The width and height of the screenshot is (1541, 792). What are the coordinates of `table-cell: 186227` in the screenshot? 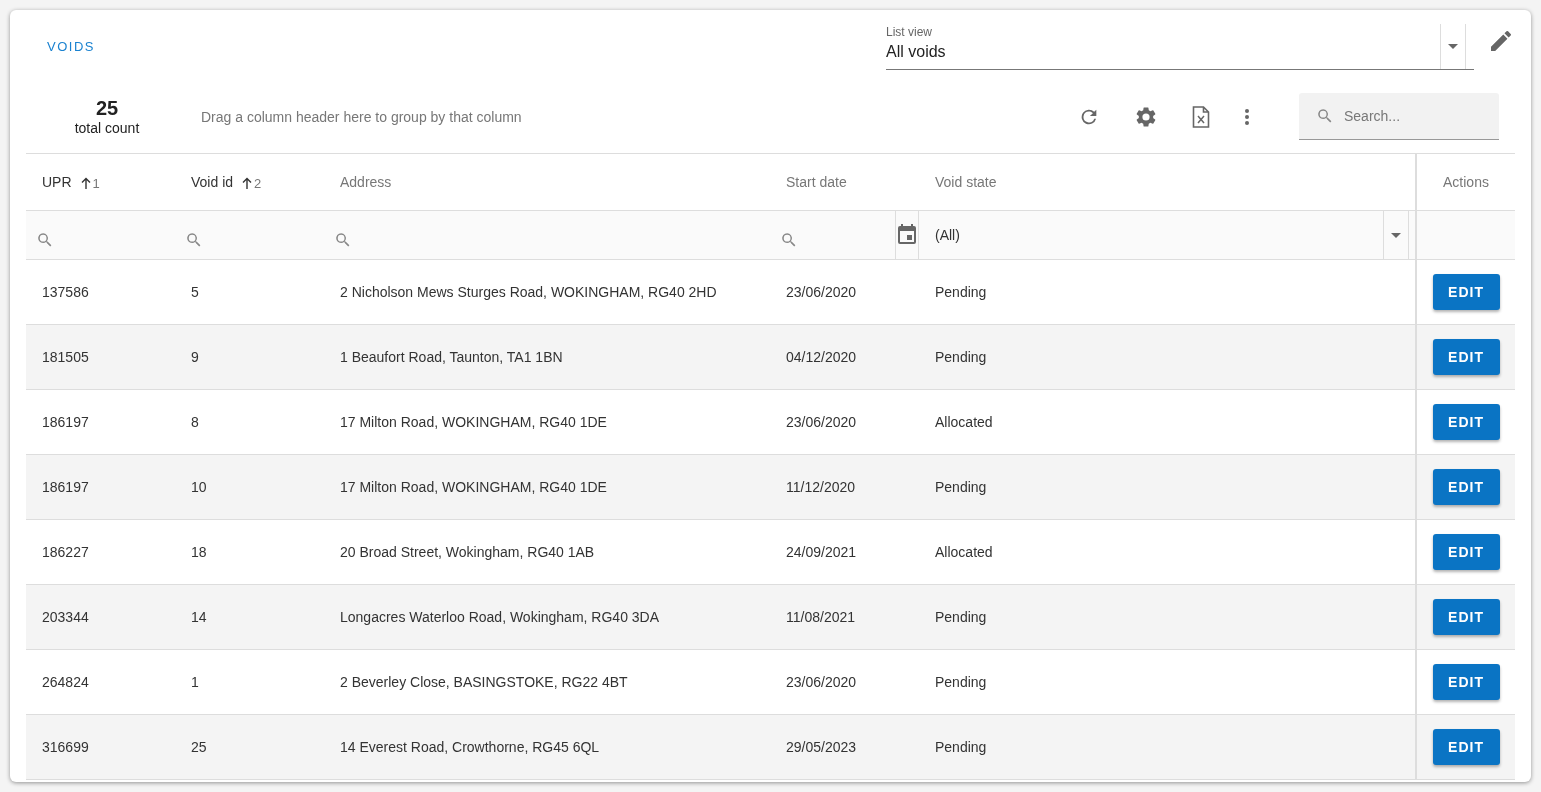 It's located at (65, 552).